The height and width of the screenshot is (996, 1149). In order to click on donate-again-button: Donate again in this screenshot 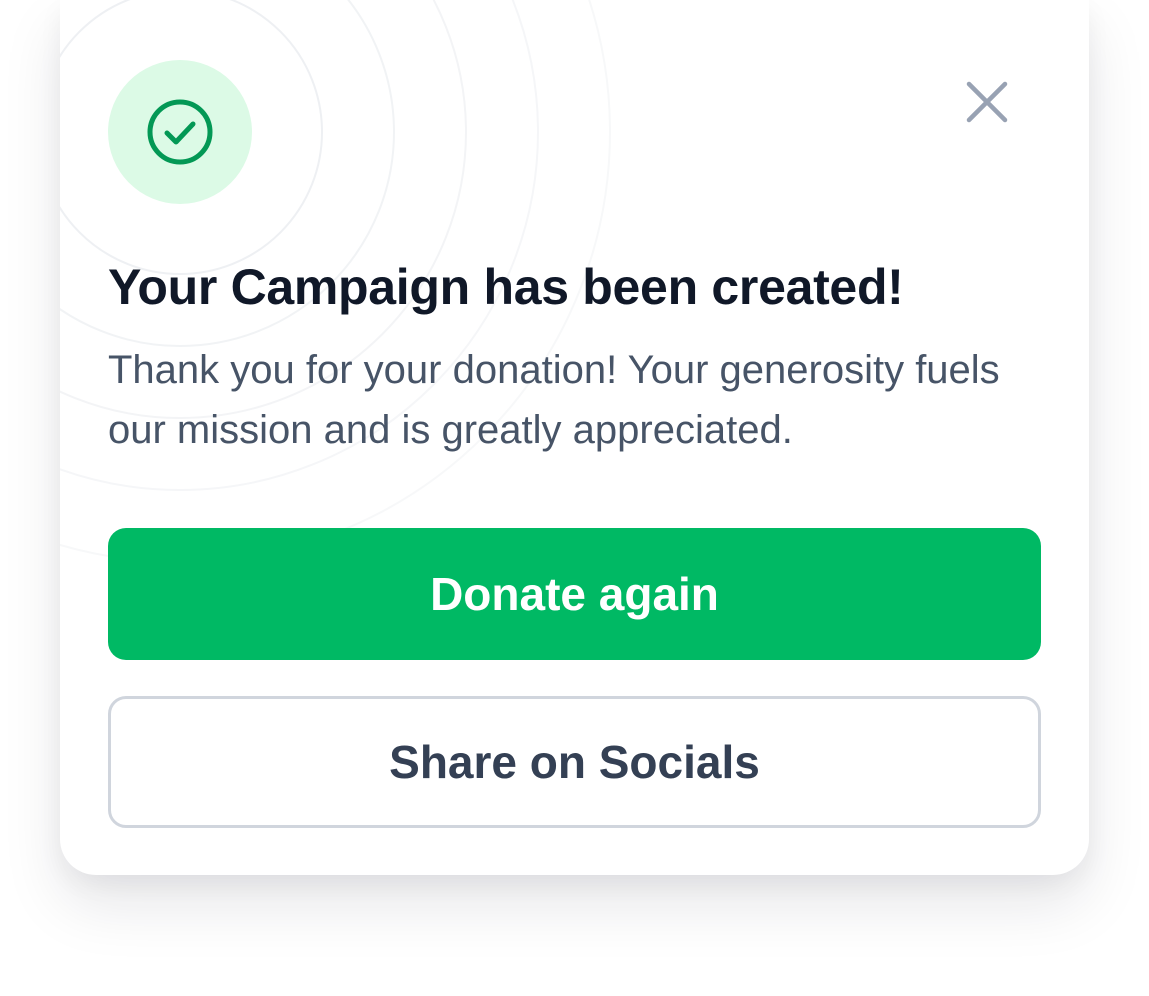, I will do `click(574, 594)`.